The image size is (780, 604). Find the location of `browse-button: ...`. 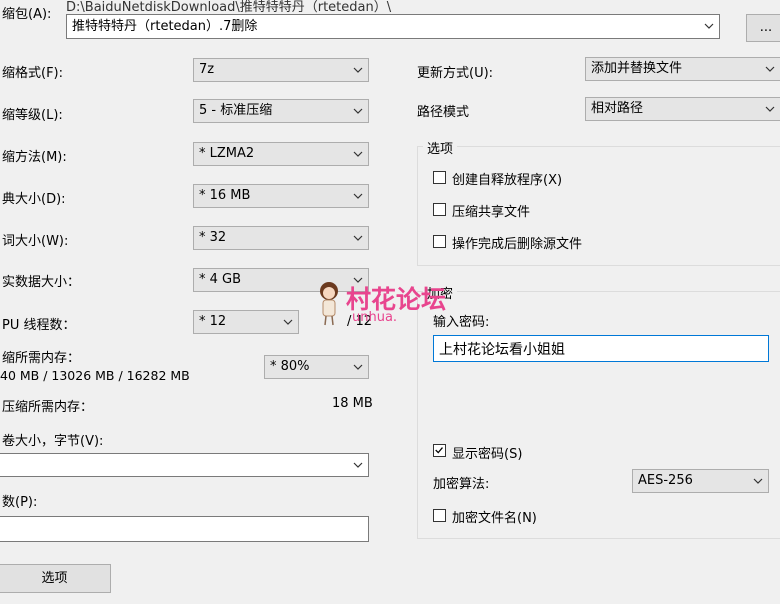

browse-button: ... is located at coordinates (763, 28).